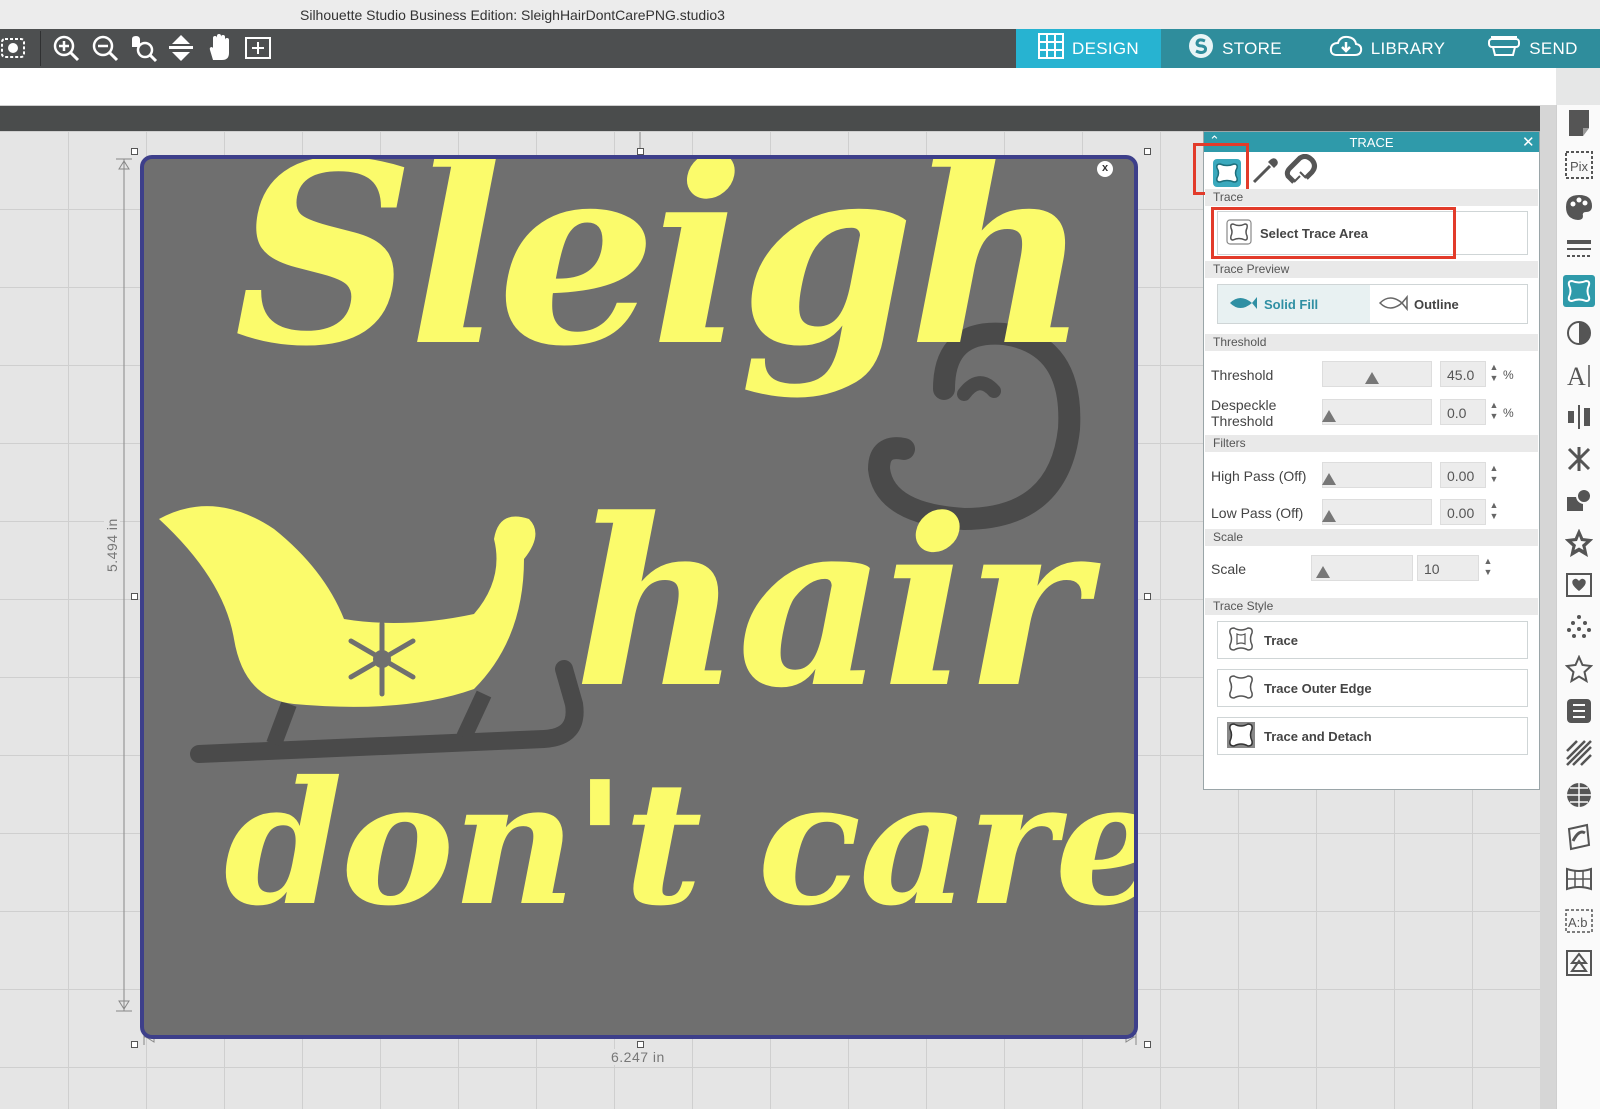  What do you see at coordinates (1579, 207) in the screenshot?
I see `fill-palette-icon` at bounding box center [1579, 207].